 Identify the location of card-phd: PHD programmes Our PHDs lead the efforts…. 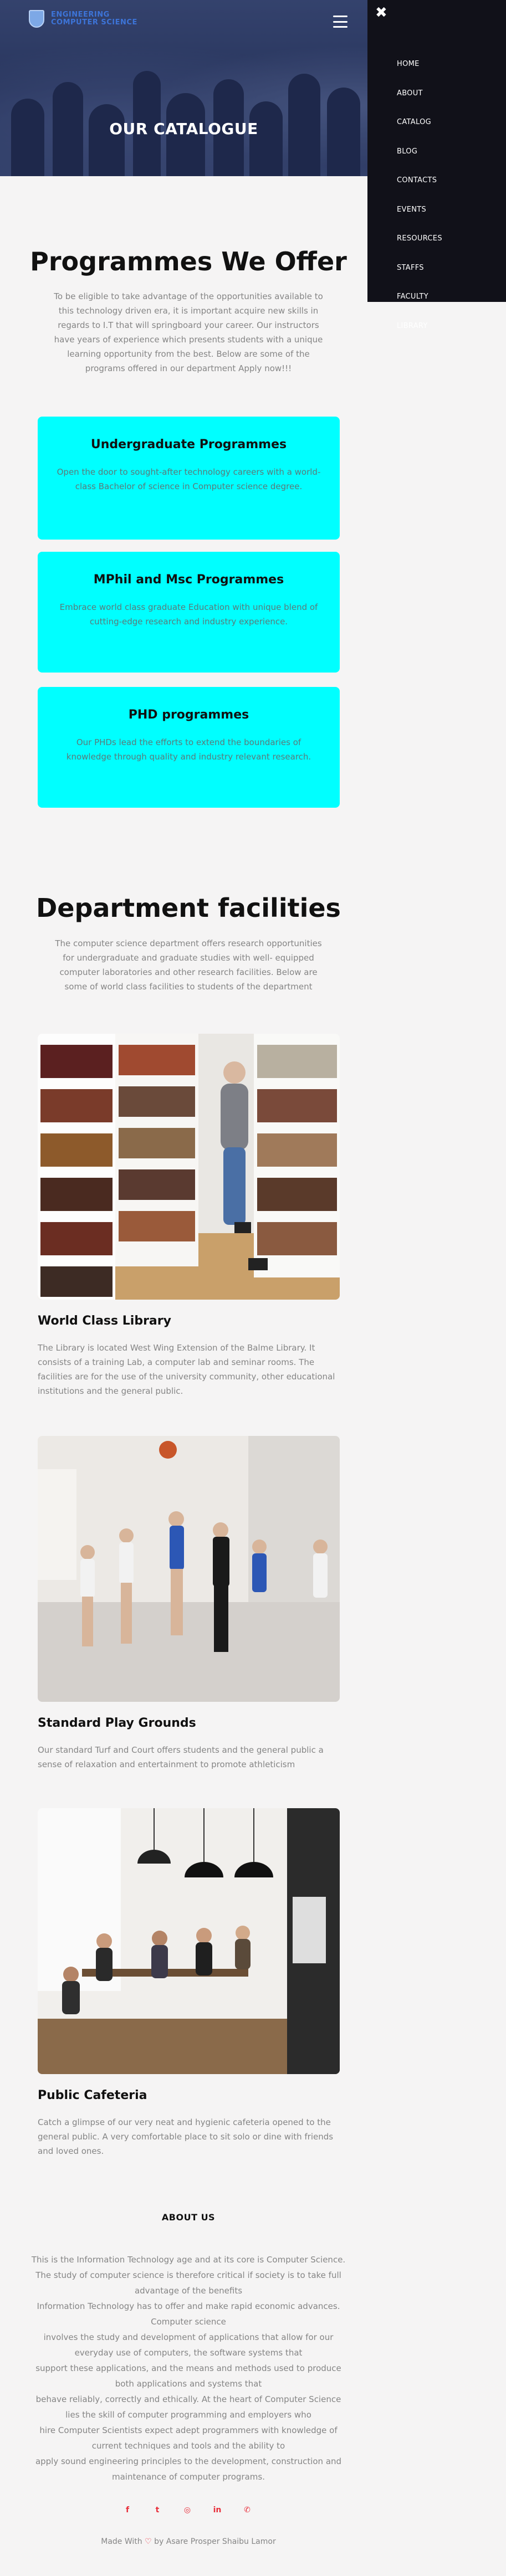
(189, 747).